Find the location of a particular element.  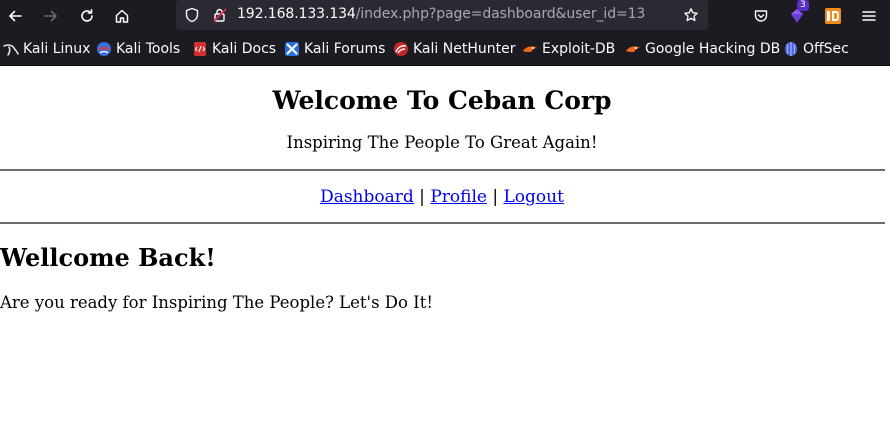

site-subtitle: Inspiring The People To Great Again! is located at coordinates (442, 142).